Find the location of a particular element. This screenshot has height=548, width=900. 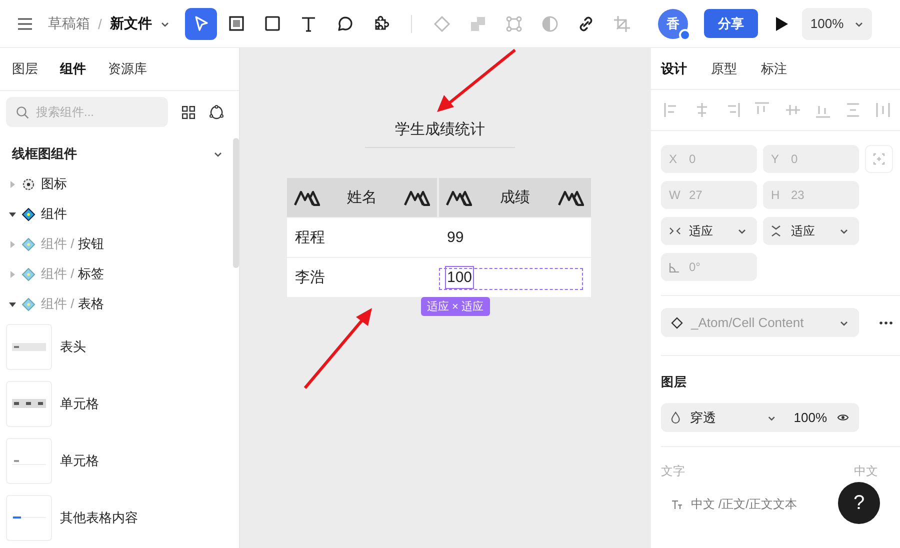

blend-mode-dropdown: 穿透 is located at coordinates (723, 417).